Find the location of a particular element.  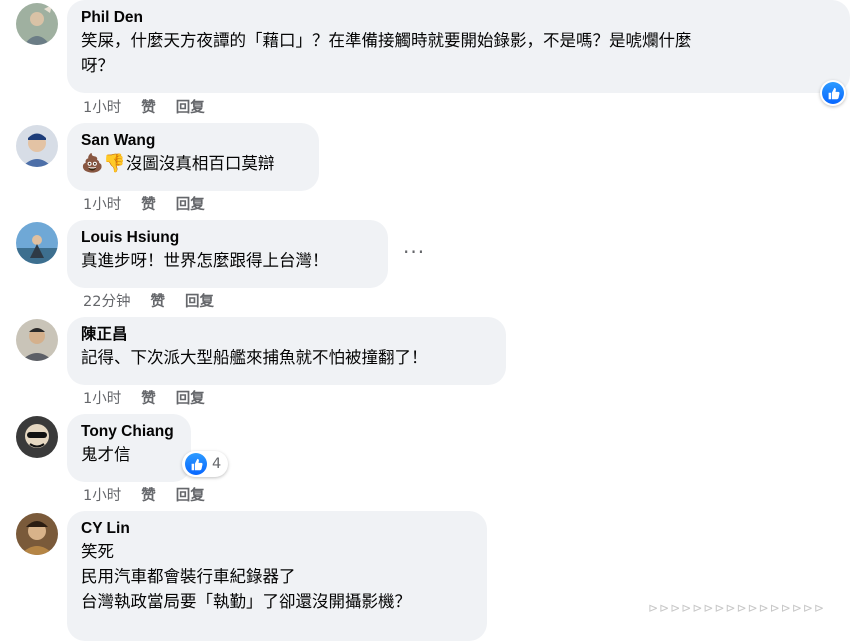

reaction-count: 4 is located at coordinates (217, 464).